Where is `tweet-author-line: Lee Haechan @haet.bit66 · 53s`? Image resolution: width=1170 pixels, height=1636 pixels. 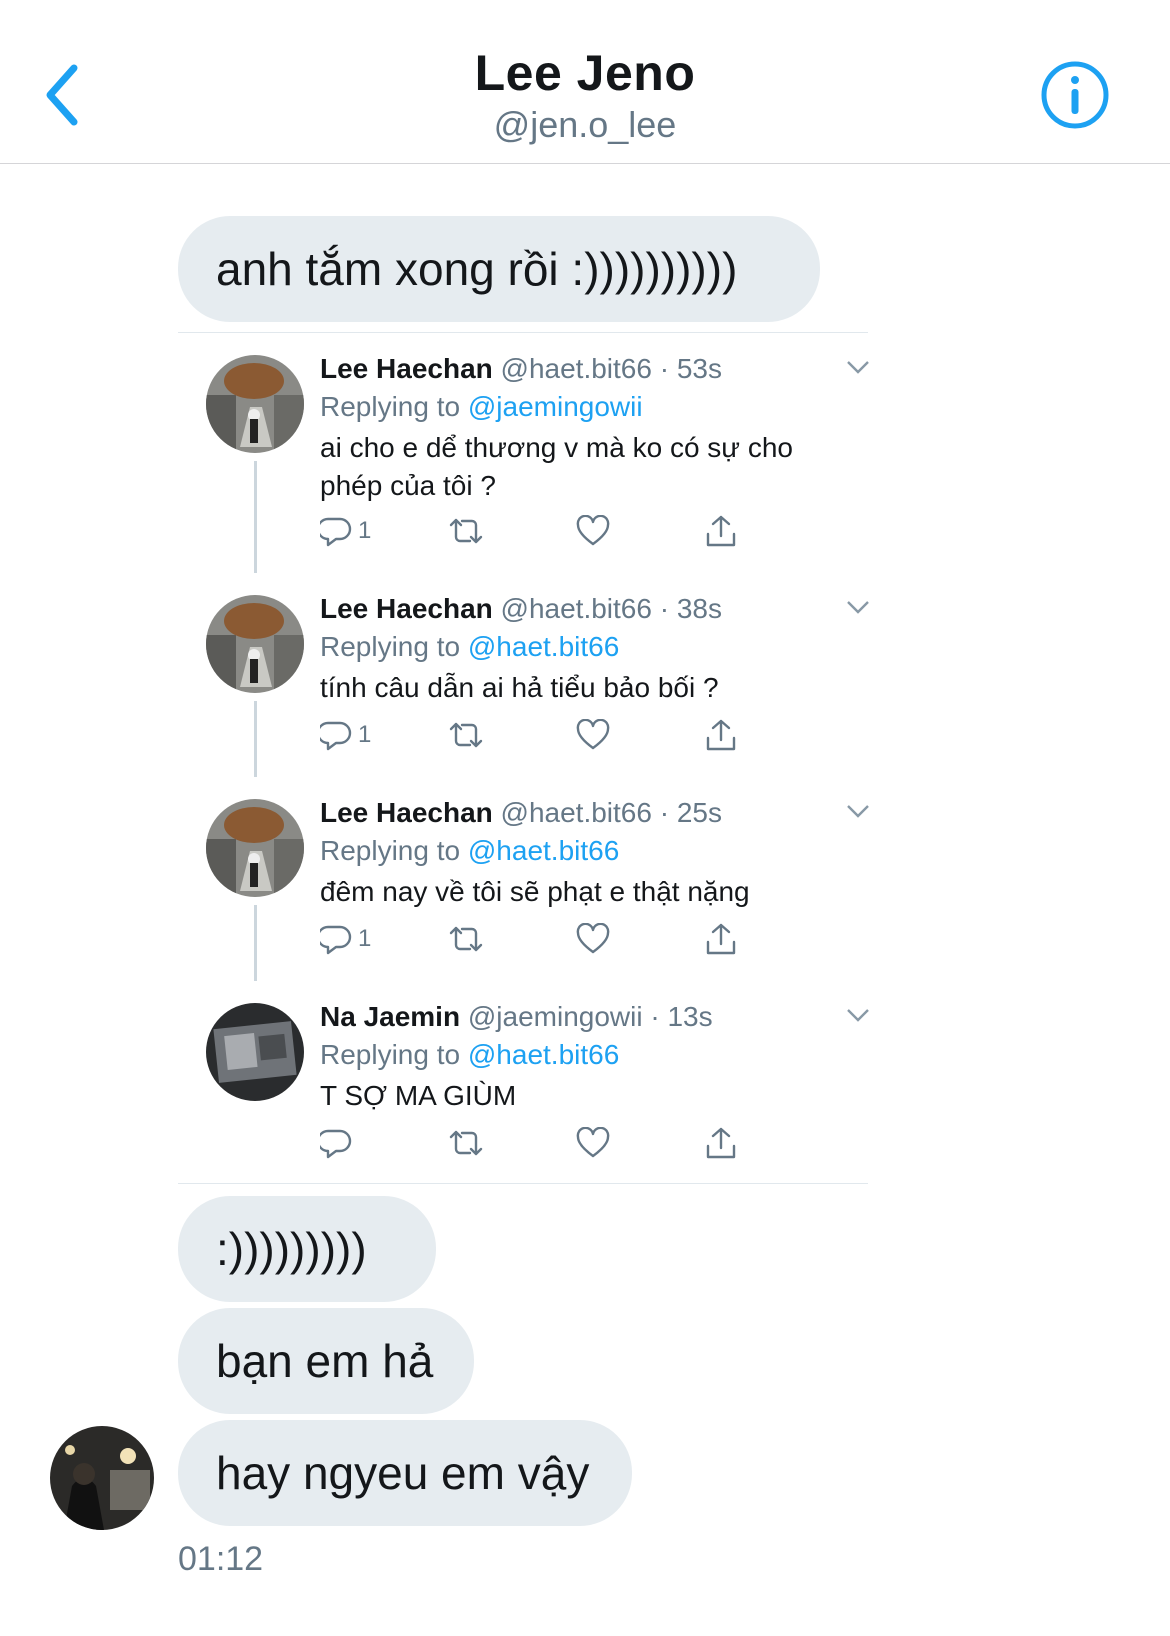
tweet-author-line: Lee Haechan @haet.bit66 · 53s is located at coordinates (521, 369).